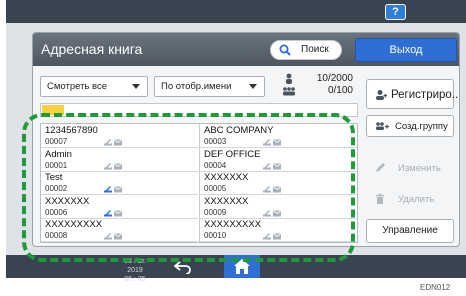 The height and width of the screenshot is (296, 466). Describe the element at coordinates (183, 267) in the screenshot. I see `back-icon` at that location.